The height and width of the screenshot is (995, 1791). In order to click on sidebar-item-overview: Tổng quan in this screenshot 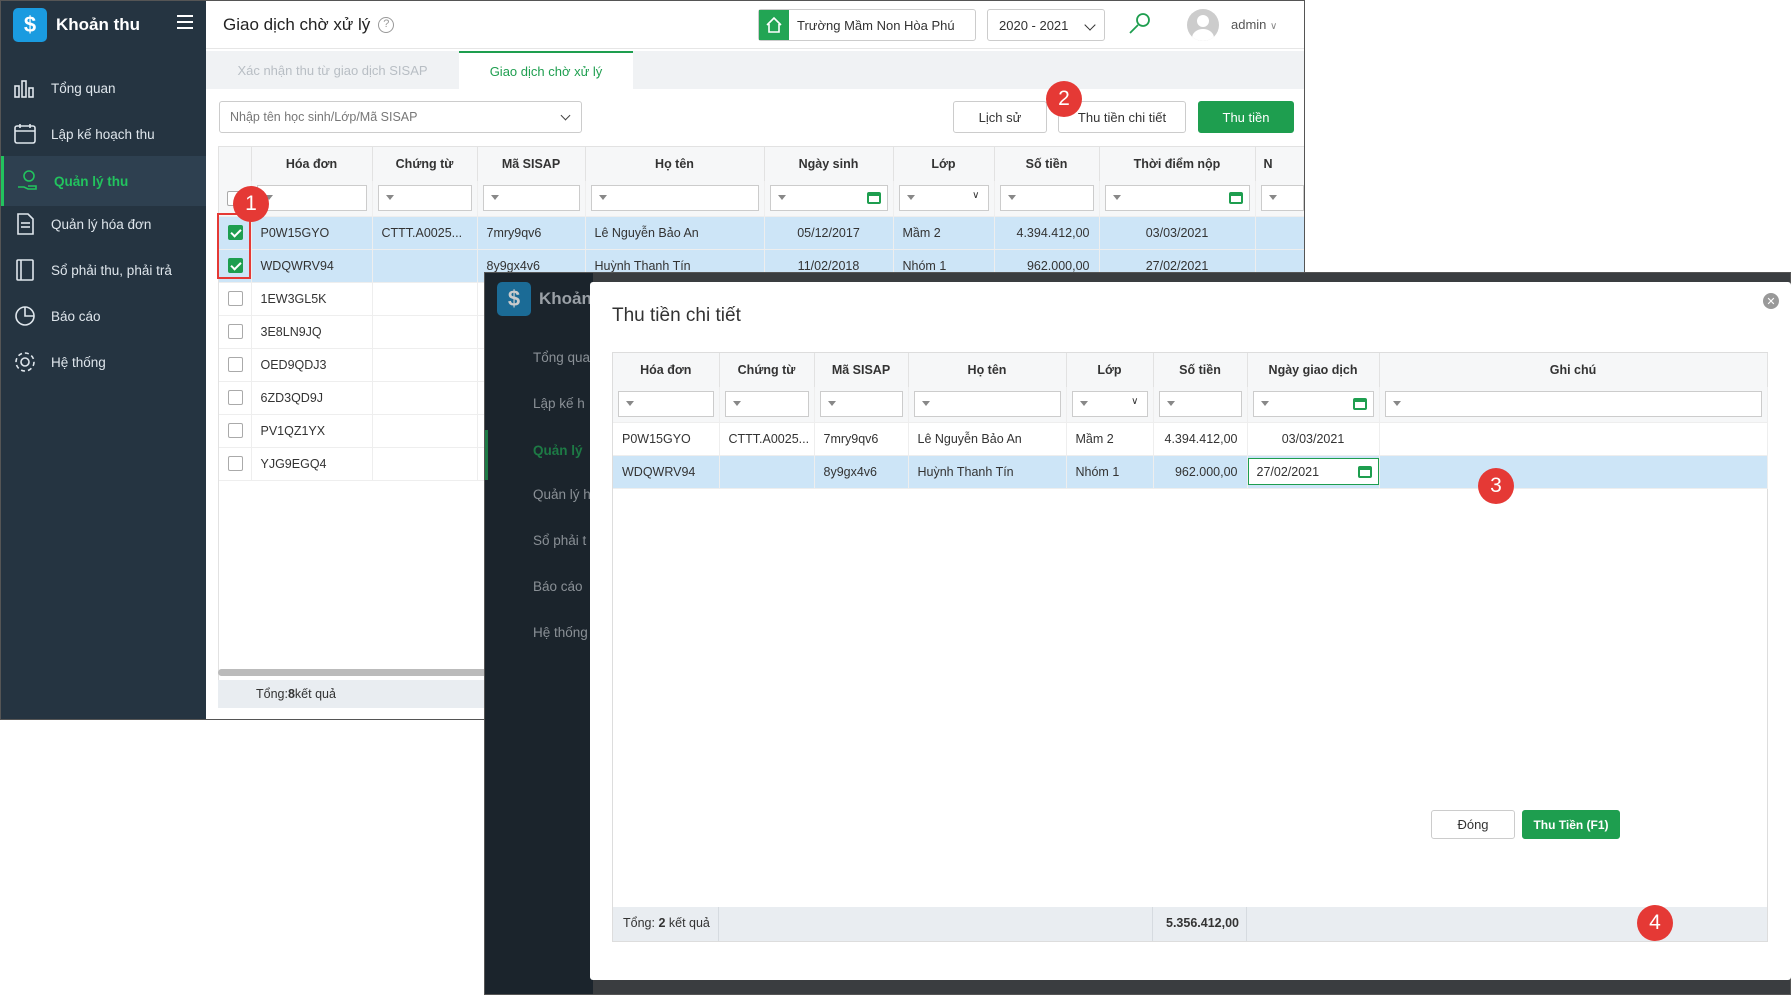, I will do `click(103, 88)`.